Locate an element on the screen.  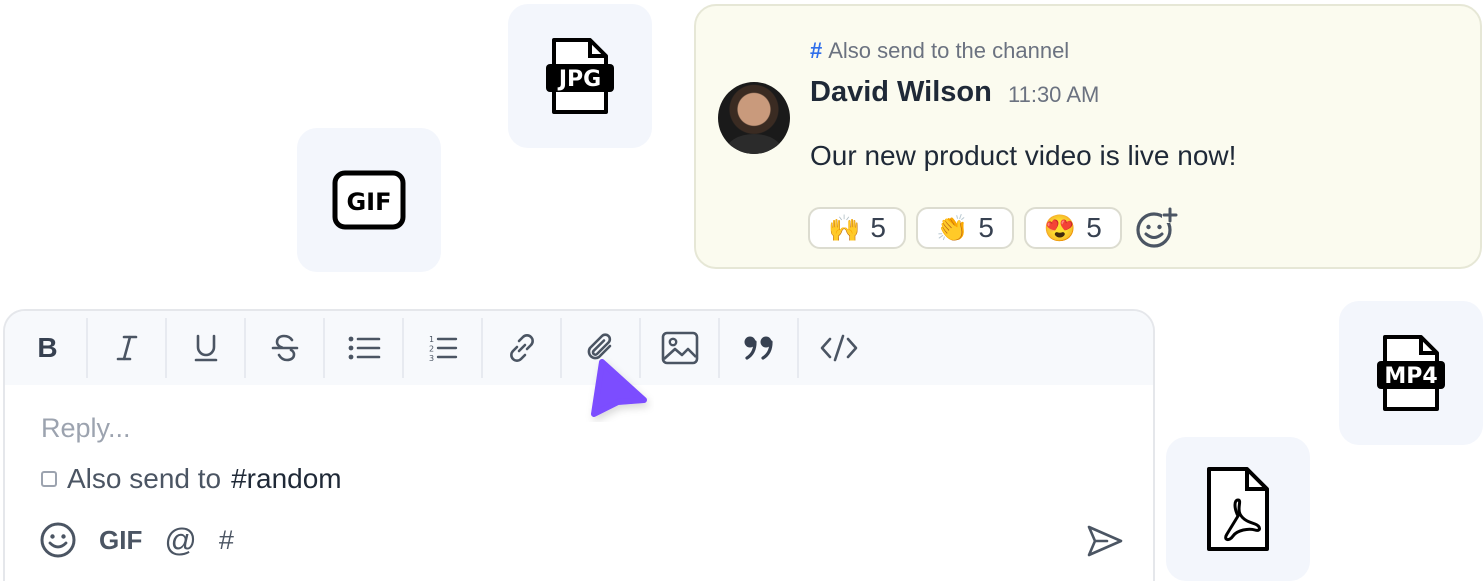
add-emoji-icon is located at coordinates (1157, 227).